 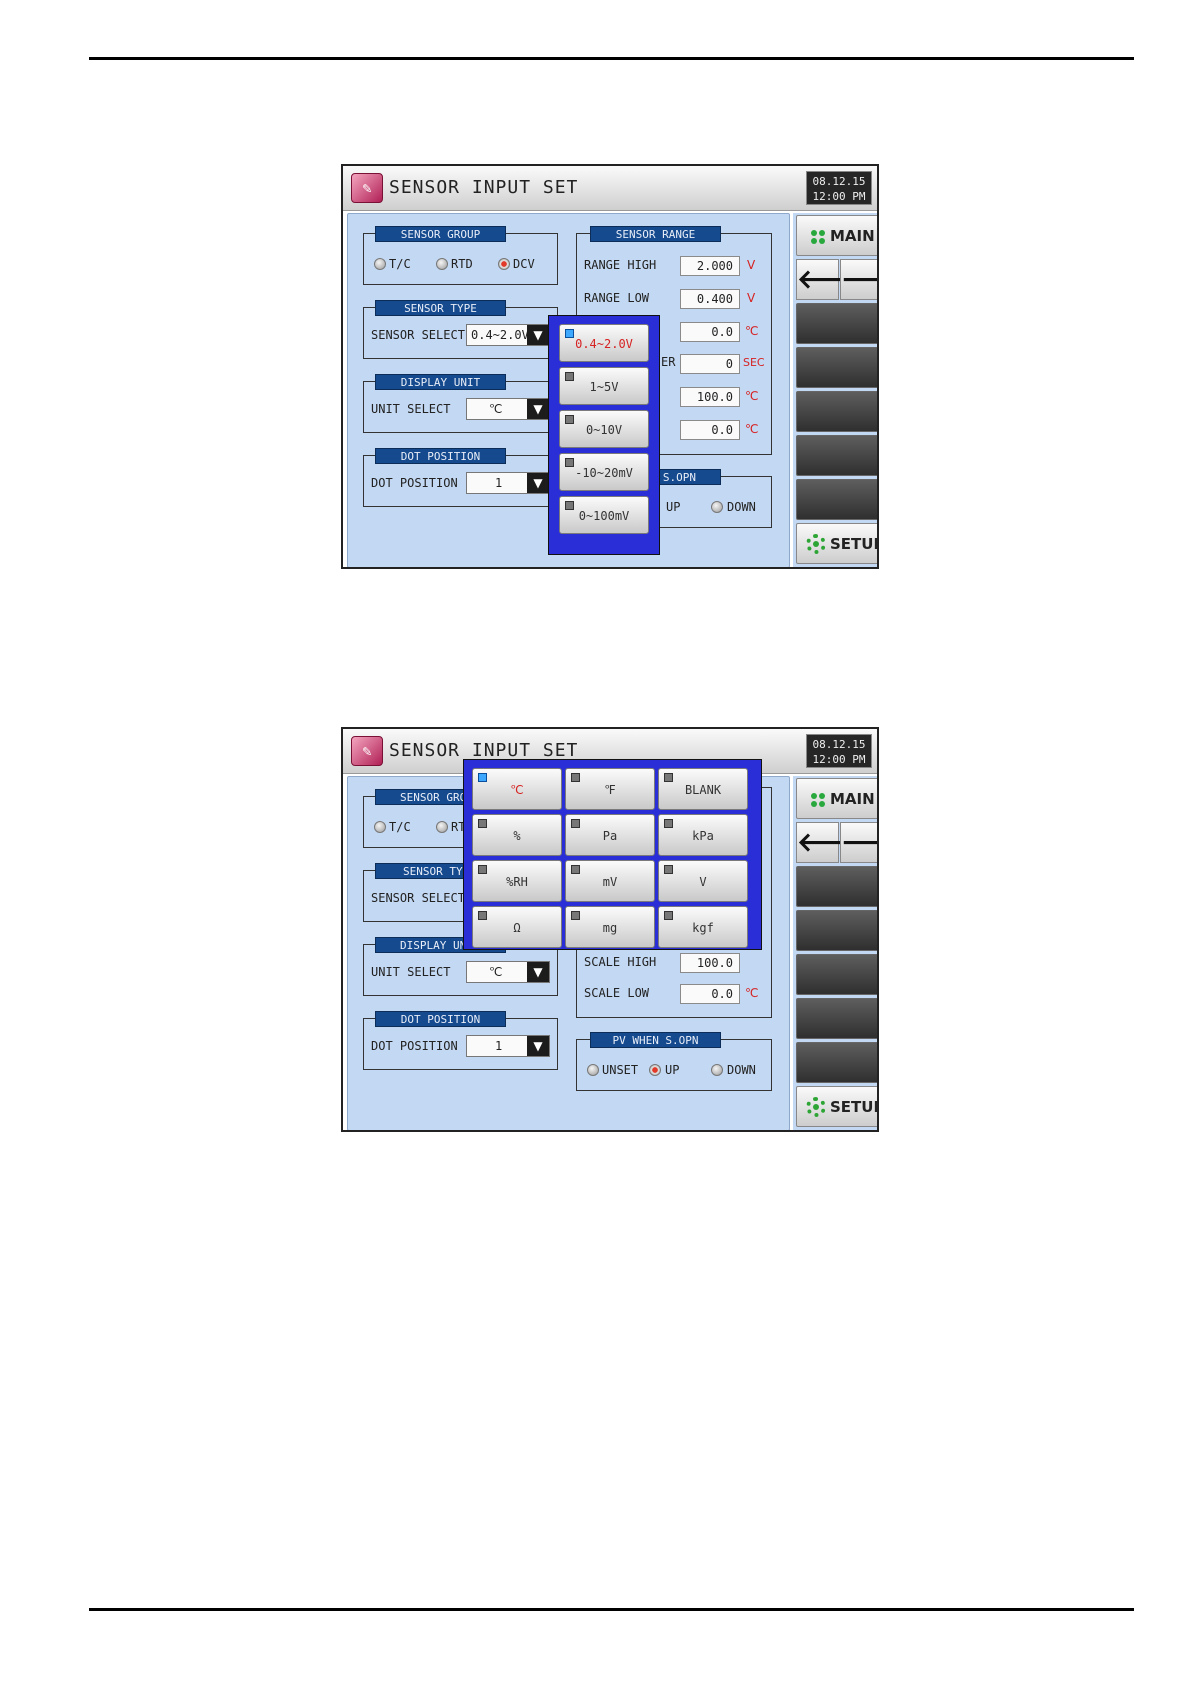 I want to click on radio-rtd-label: RTD, so click(x=462, y=264).